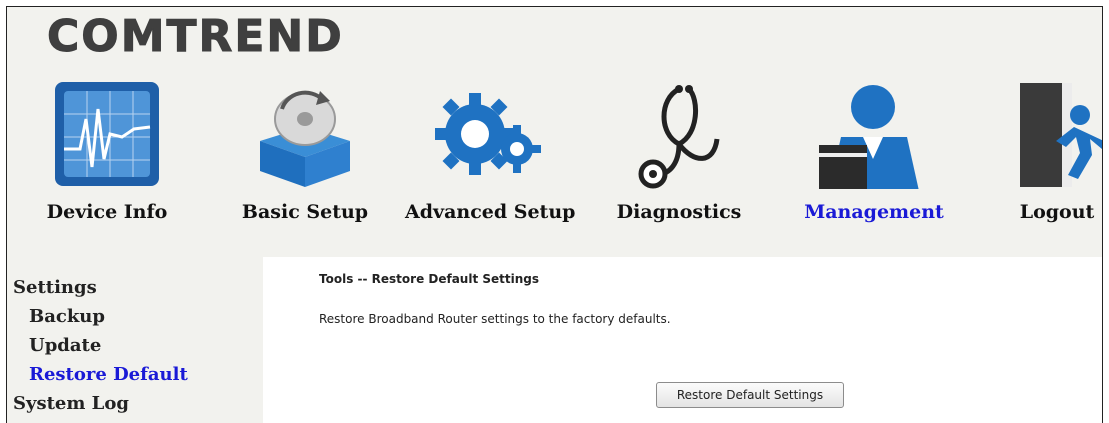  I want to click on sidebar-item-update: Update, so click(65, 345).